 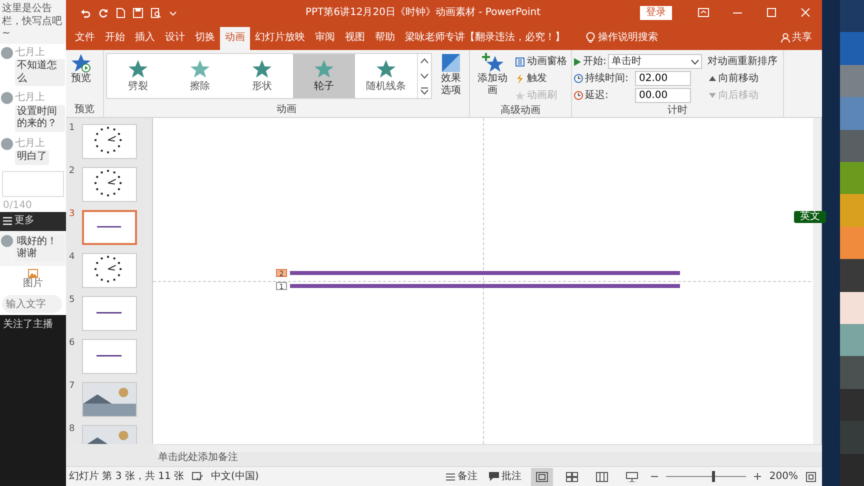 I want to click on login-button: 登录, so click(x=656, y=13).